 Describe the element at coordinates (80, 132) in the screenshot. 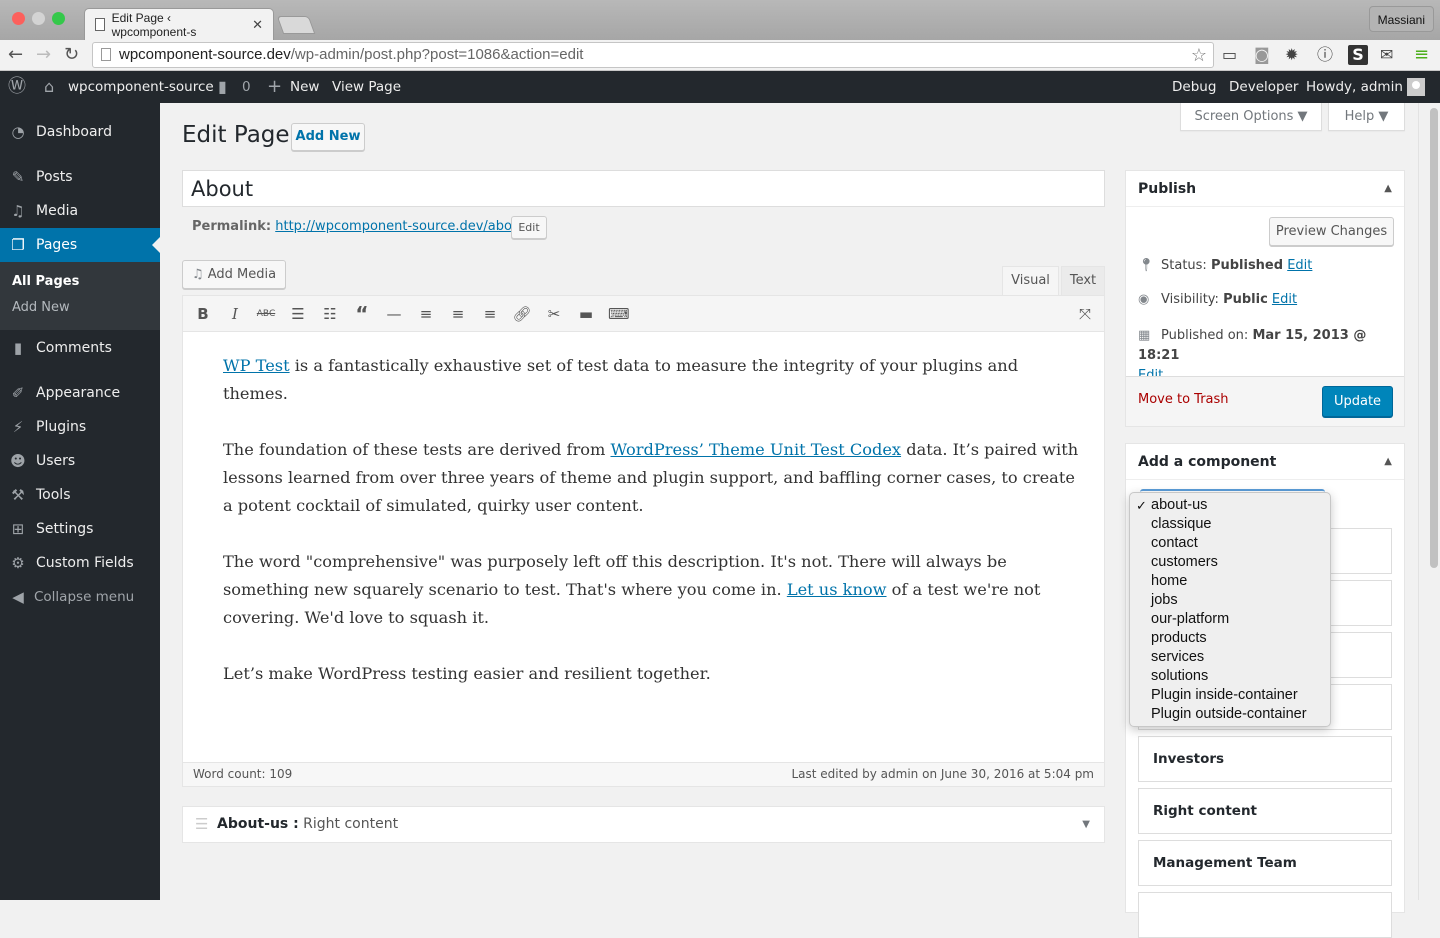

I see `sidebar-item-dashboard: ◔ Dashboard` at that location.